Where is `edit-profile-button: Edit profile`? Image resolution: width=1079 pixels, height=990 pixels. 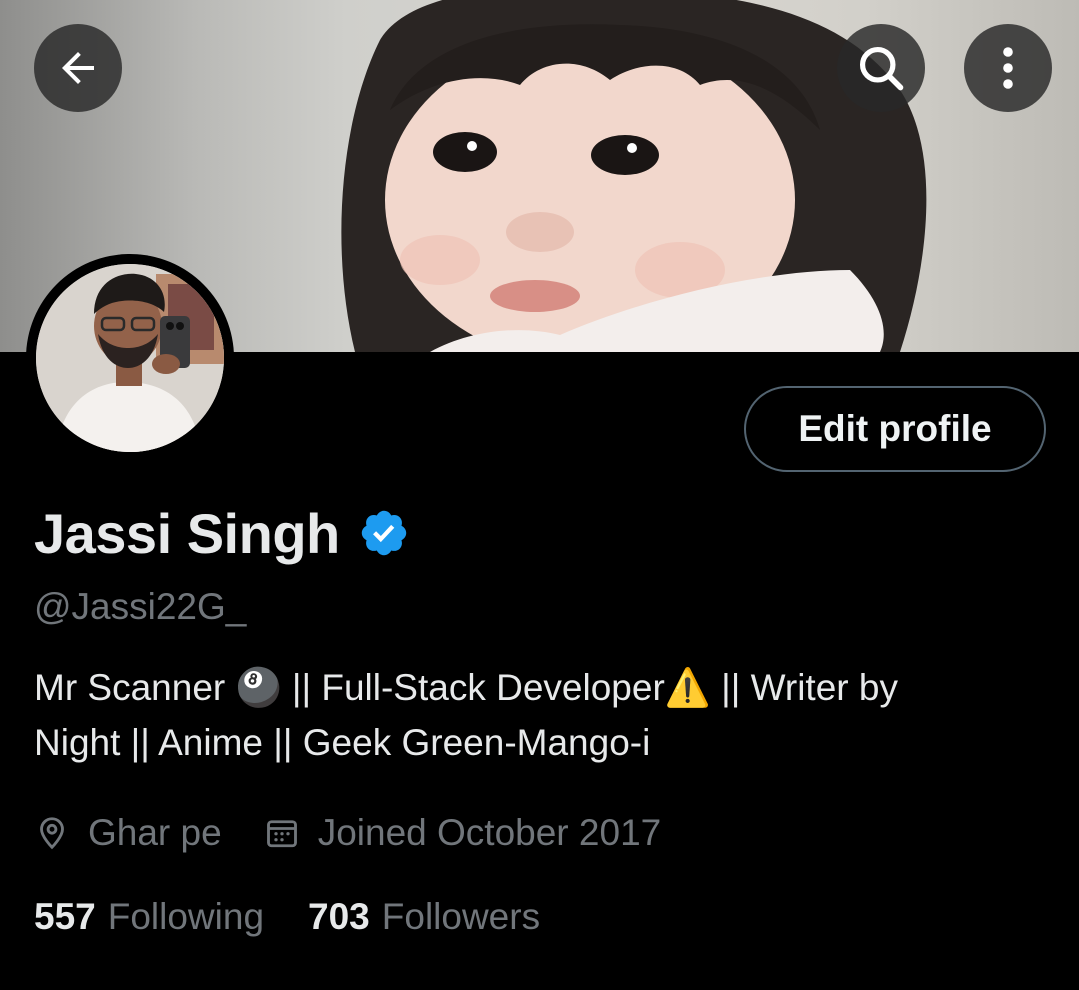 edit-profile-button: Edit profile is located at coordinates (895, 429).